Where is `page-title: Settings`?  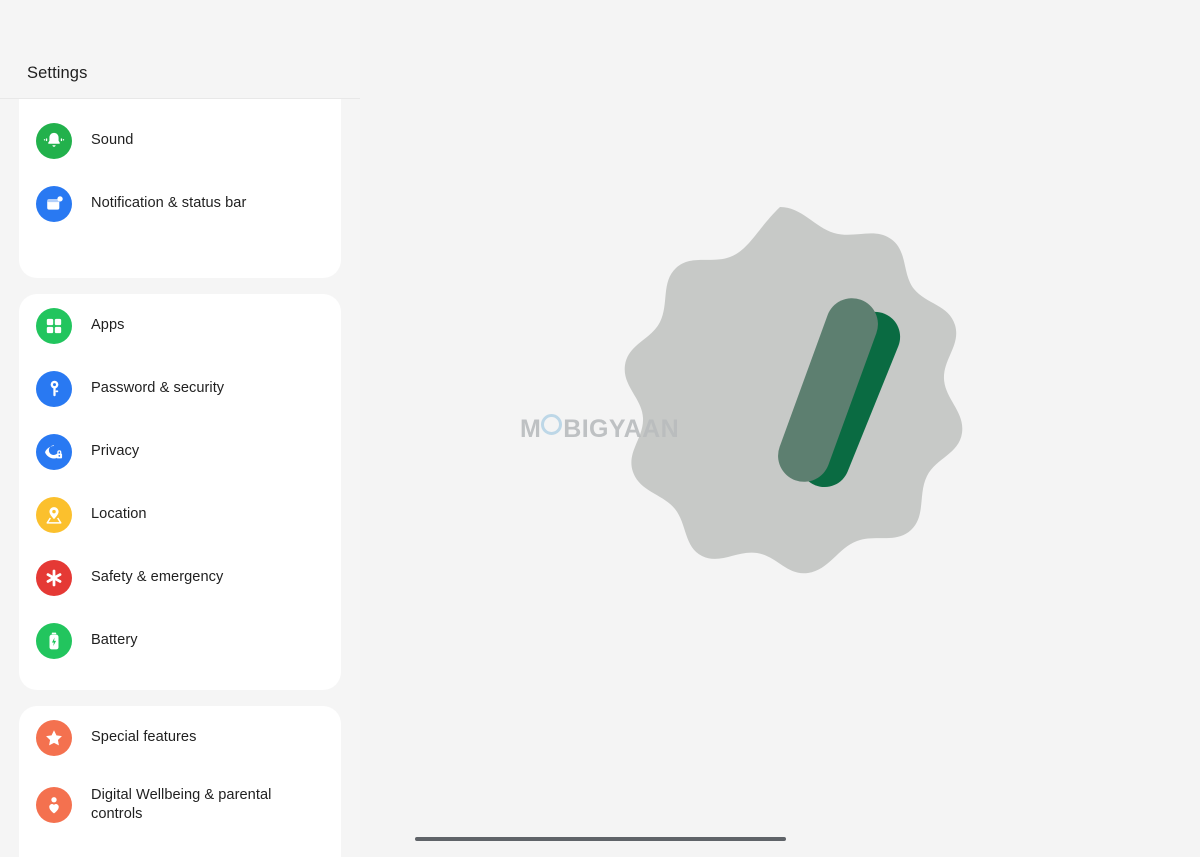
page-title: Settings is located at coordinates (57, 73).